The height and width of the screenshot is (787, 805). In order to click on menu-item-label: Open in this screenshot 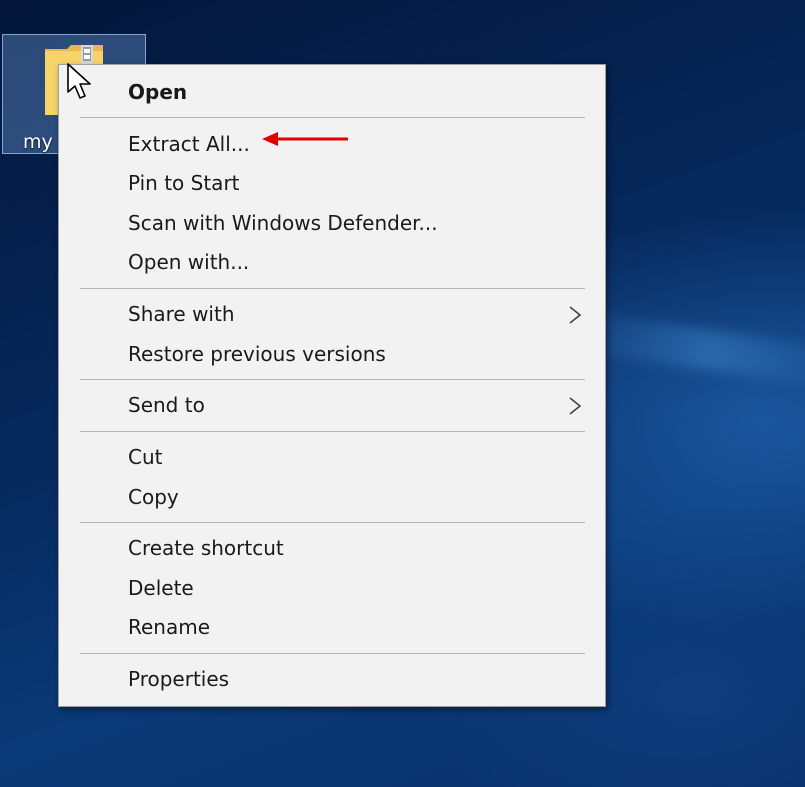, I will do `click(158, 92)`.